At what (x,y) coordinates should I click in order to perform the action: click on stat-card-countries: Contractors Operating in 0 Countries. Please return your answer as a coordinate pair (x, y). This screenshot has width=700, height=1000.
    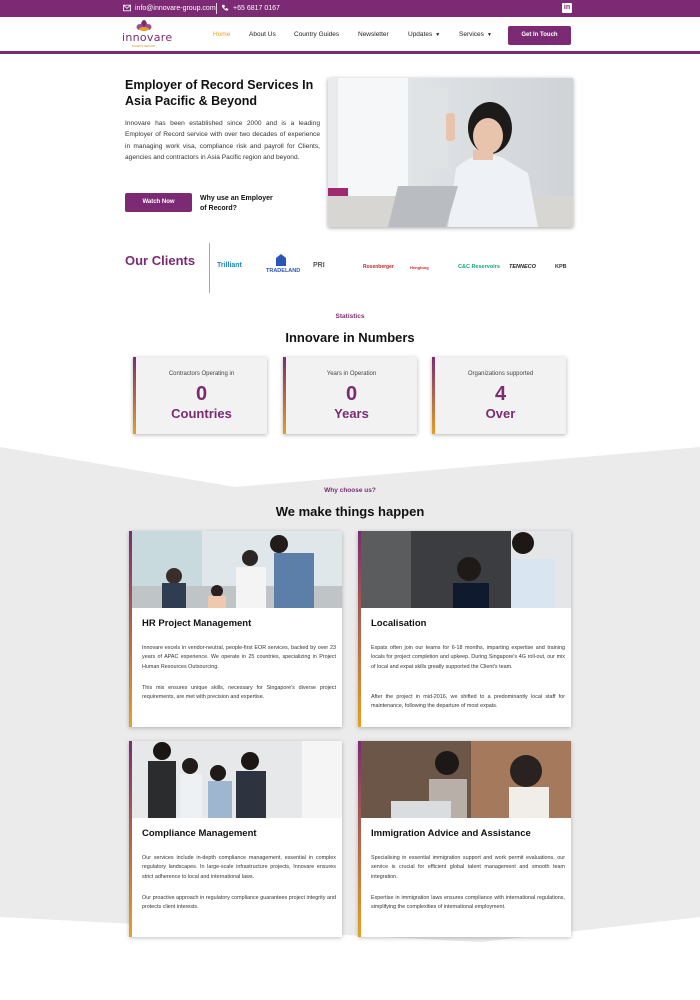
    Looking at the image, I should click on (200, 395).